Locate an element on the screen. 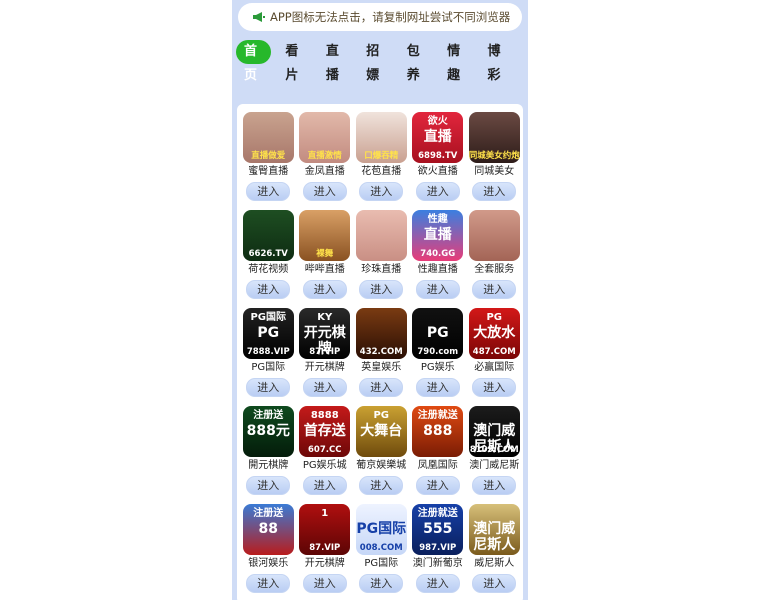 The image size is (760, 600). app-thumbnail: 澳门威尼斯人 8109.COM is located at coordinates (494, 431).